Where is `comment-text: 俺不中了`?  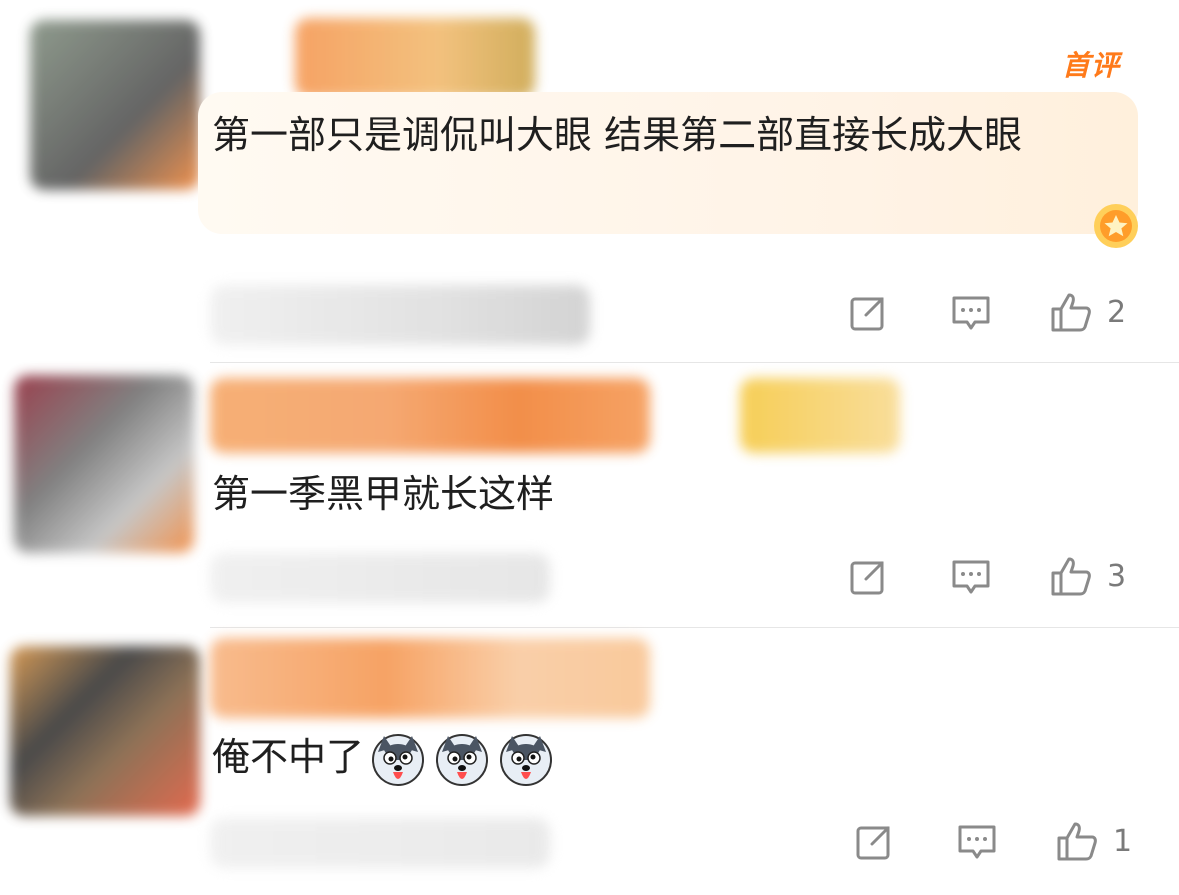 comment-text: 俺不中了 is located at coordinates (288, 757).